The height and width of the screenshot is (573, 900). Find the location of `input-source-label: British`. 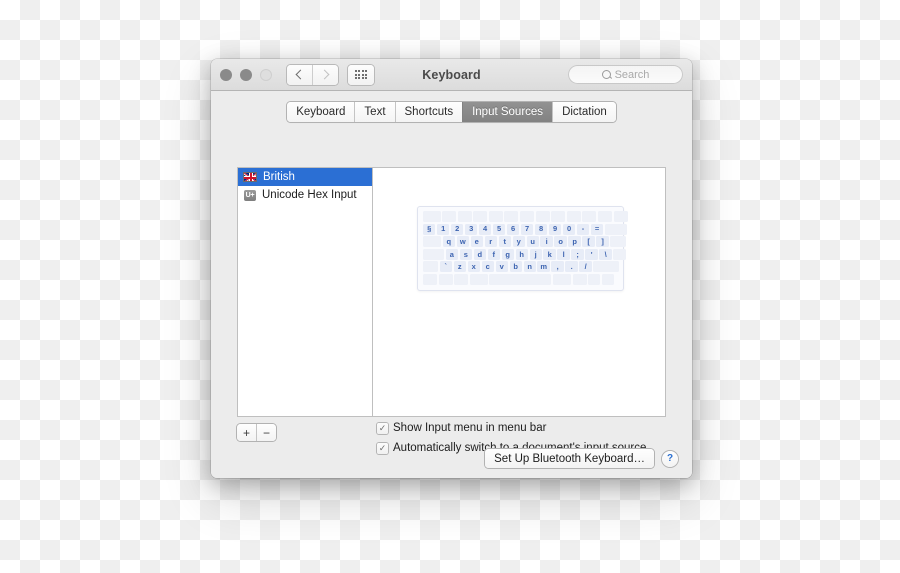

input-source-label: British is located at coordinates (279, 177).